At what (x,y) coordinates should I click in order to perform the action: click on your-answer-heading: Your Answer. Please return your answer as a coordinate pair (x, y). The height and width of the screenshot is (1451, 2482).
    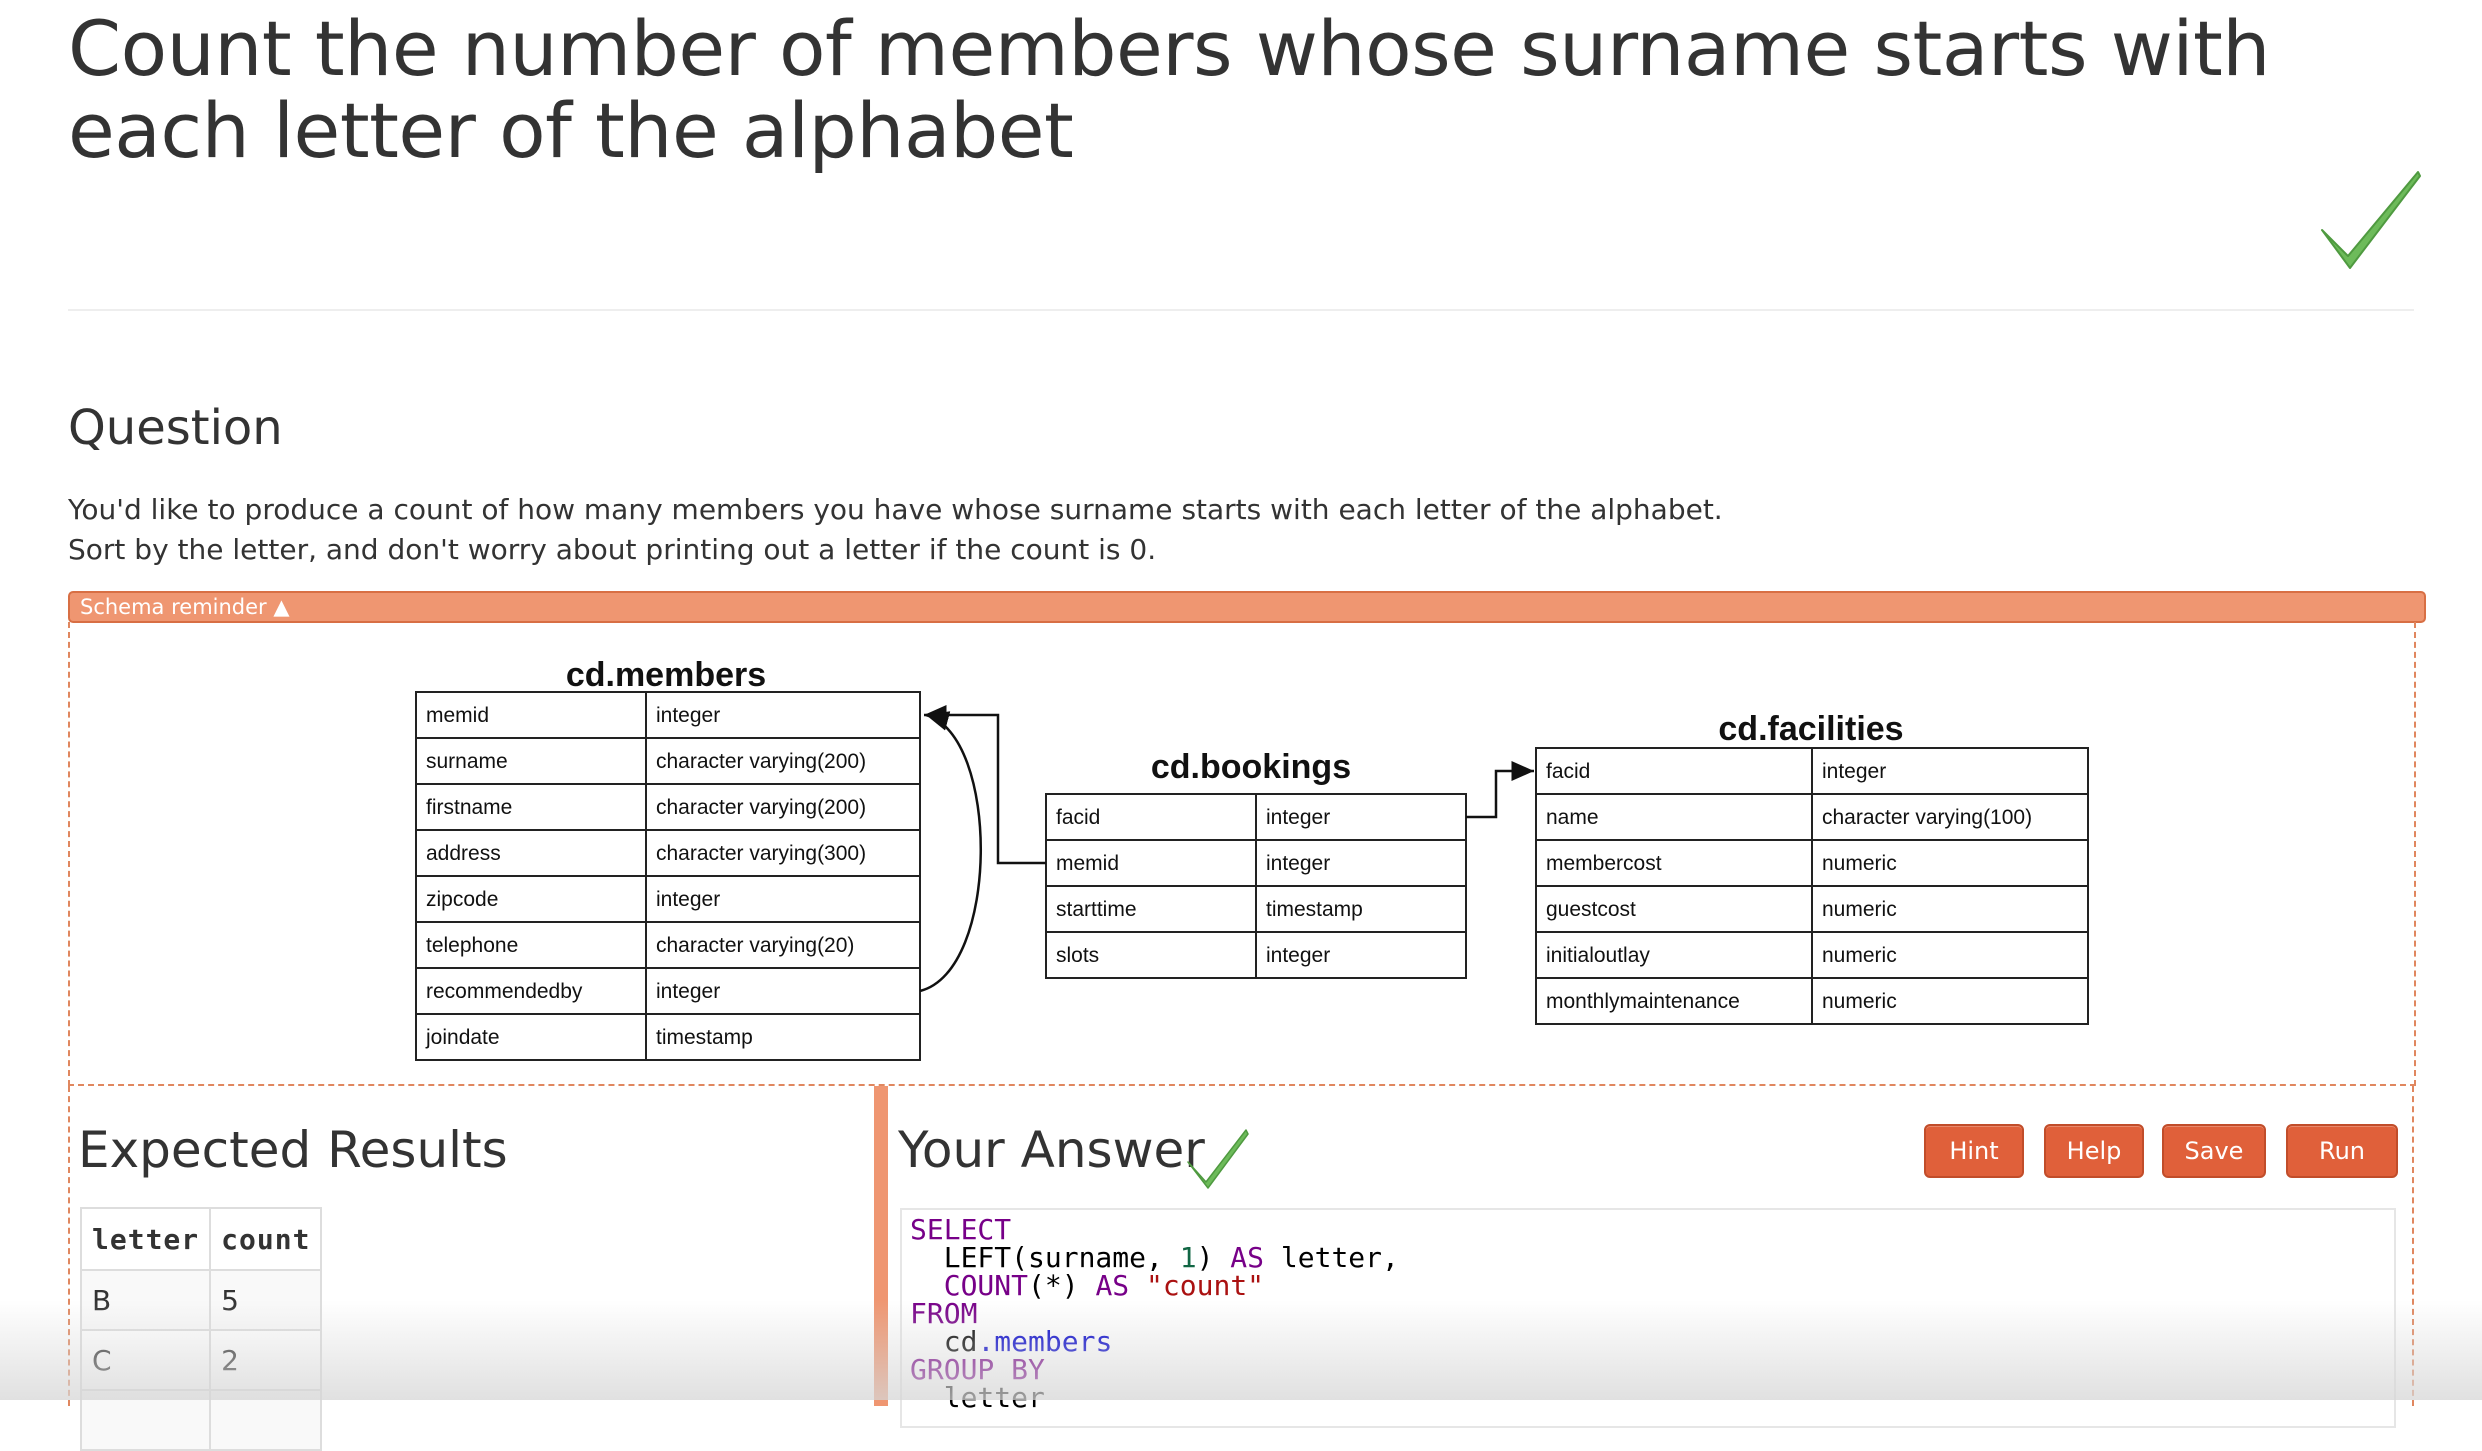
    Looking at the image, I should click on (1051, 1150).